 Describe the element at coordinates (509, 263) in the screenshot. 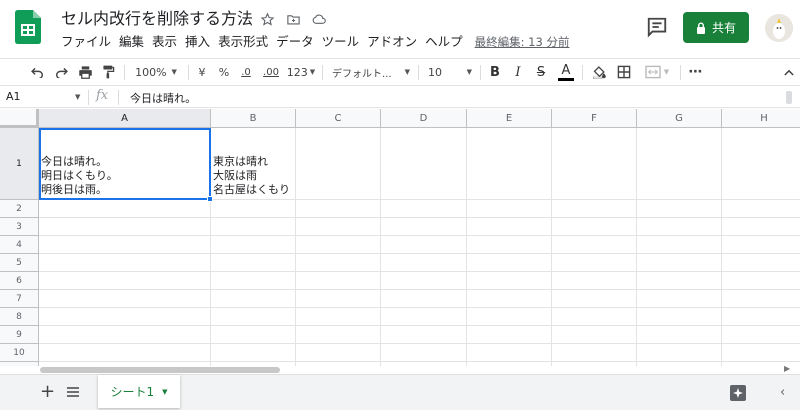

I see `cell-e5` at that location.